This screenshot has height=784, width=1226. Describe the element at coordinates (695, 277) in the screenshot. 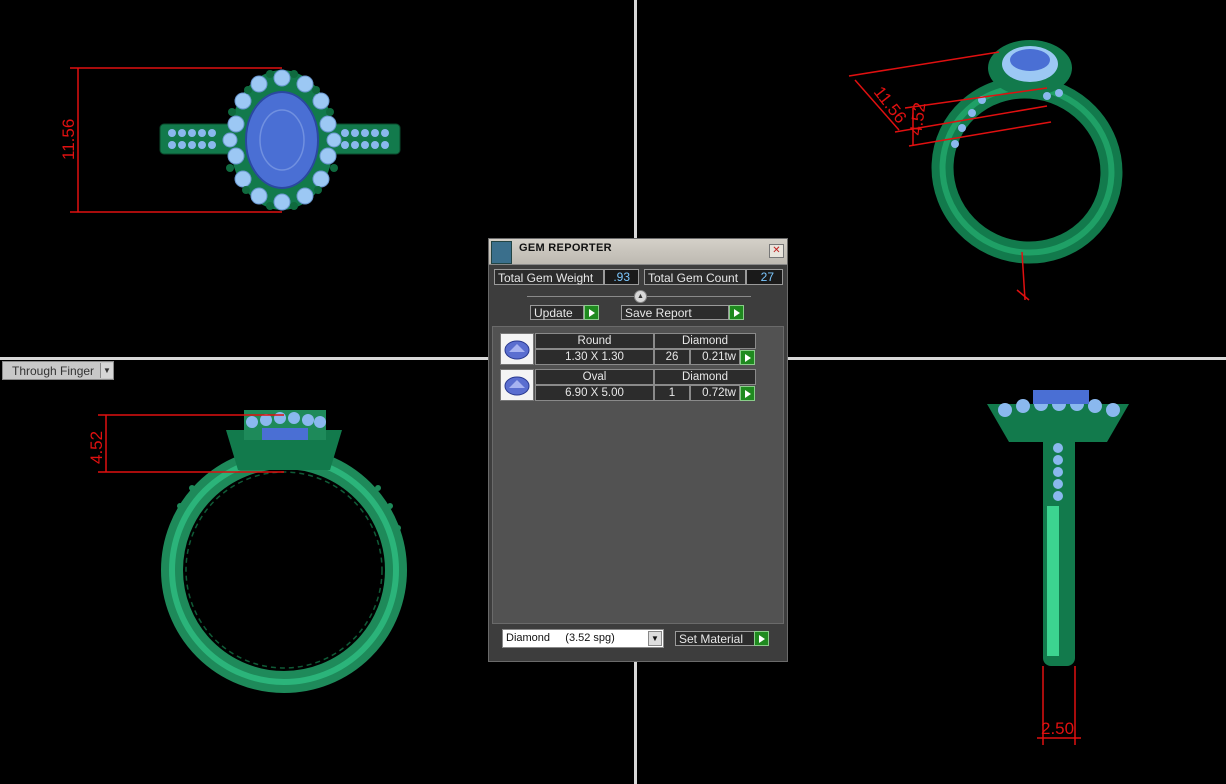

I see `total-gem-count-label: Total Gem Count` at that location.